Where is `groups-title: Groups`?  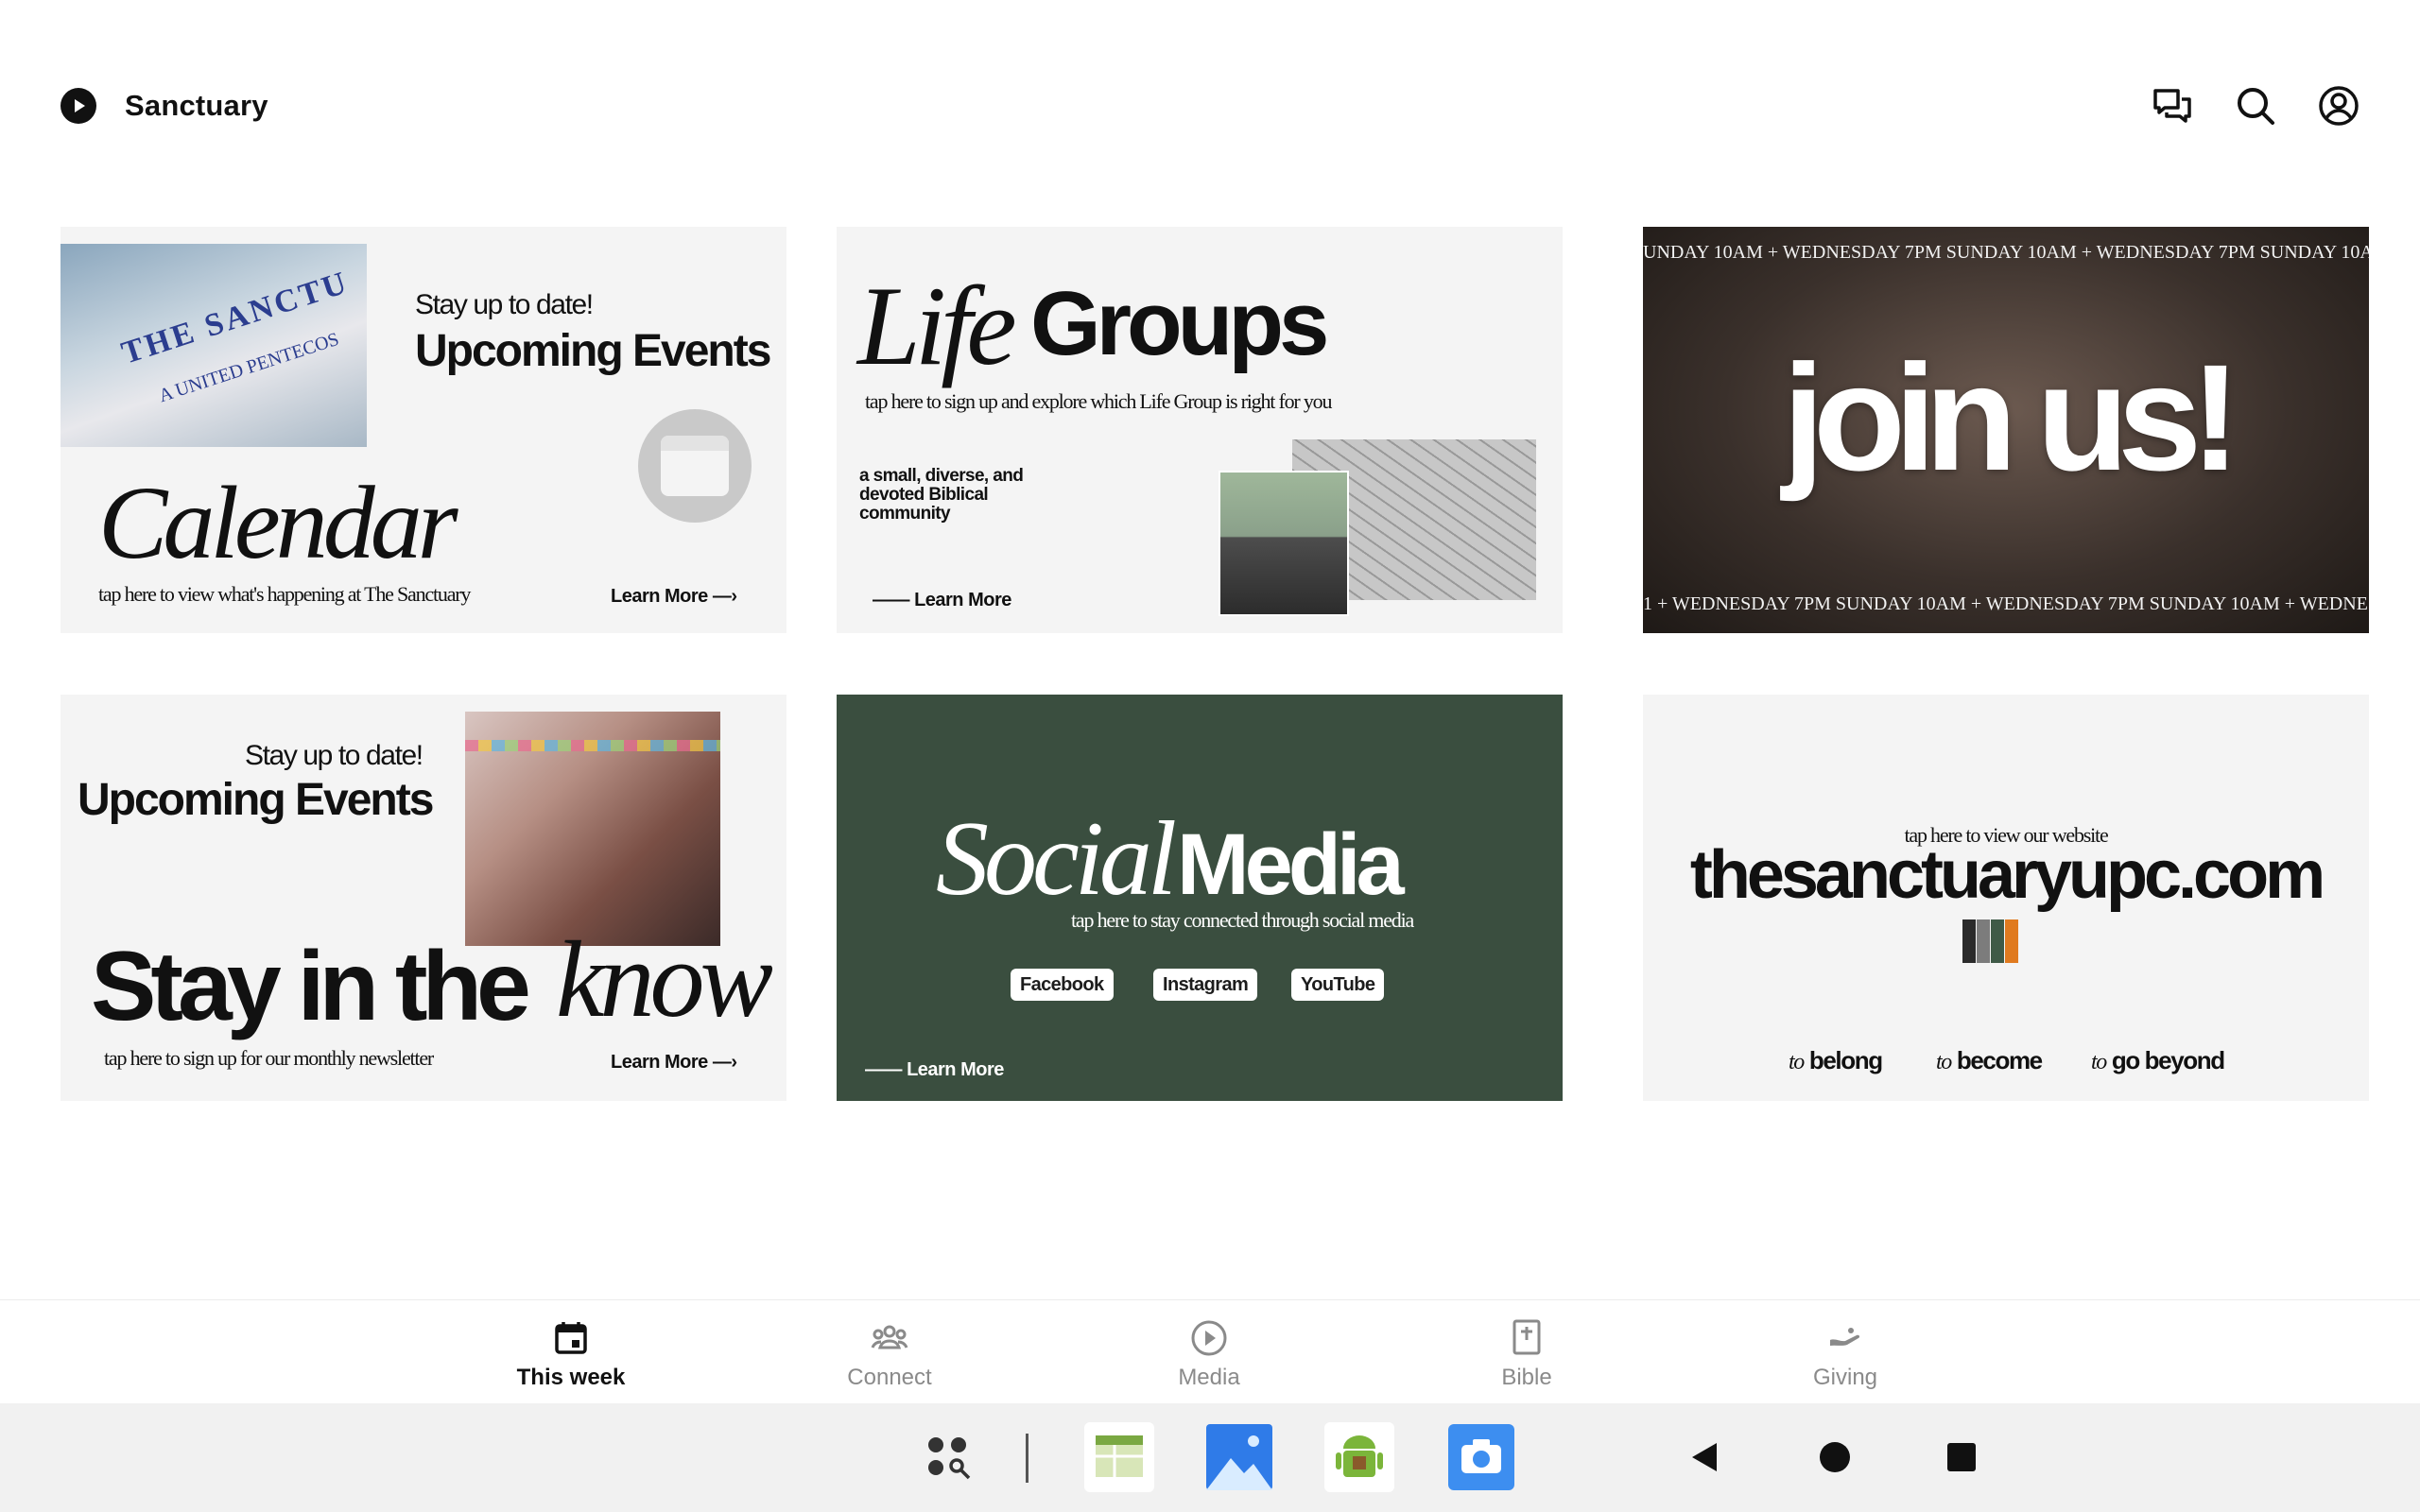 groups-title: Groups is located at coordinates (1179, 323).